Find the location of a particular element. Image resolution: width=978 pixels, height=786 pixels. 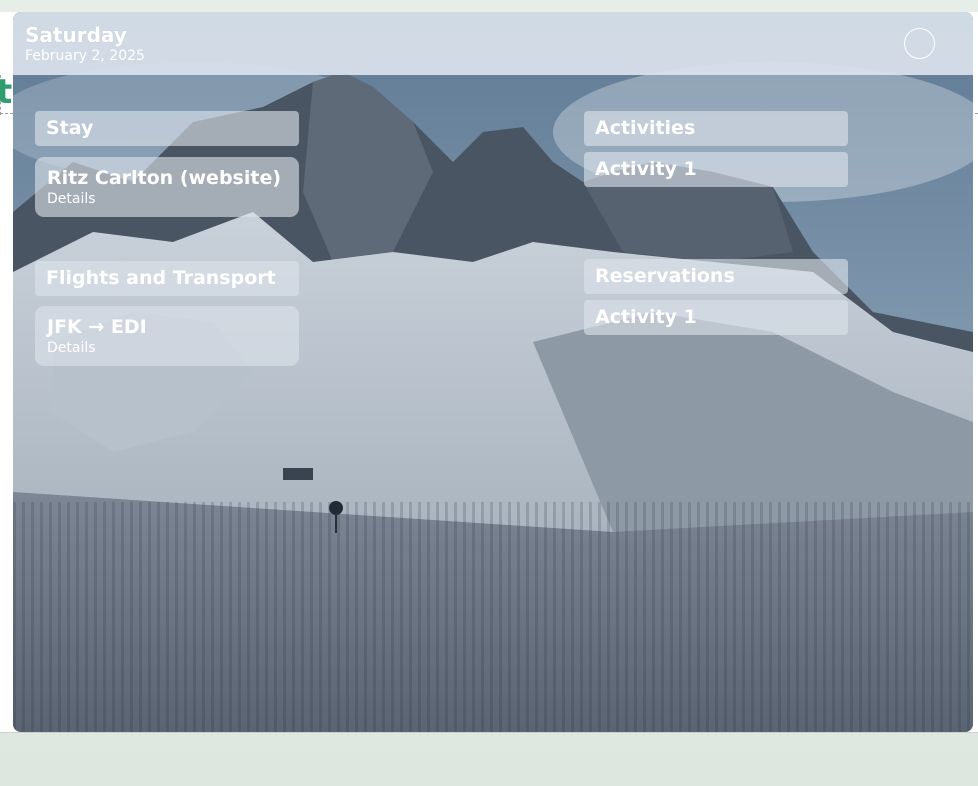

activity-item: Activity 1 is located at coordinates (716, 169).